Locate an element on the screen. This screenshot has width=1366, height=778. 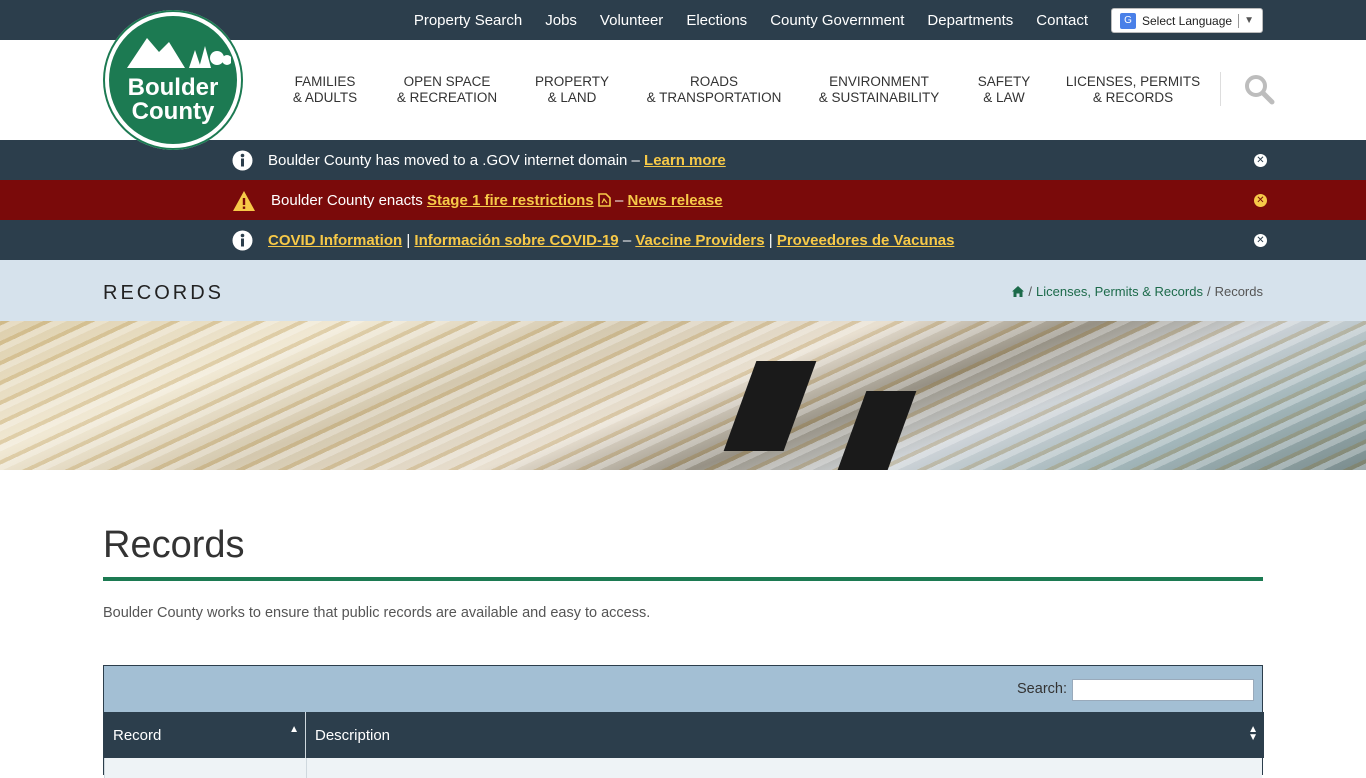
nav-roads-transportation: ROADS & TRANSPORTATION is located at coordinates (714, 90).